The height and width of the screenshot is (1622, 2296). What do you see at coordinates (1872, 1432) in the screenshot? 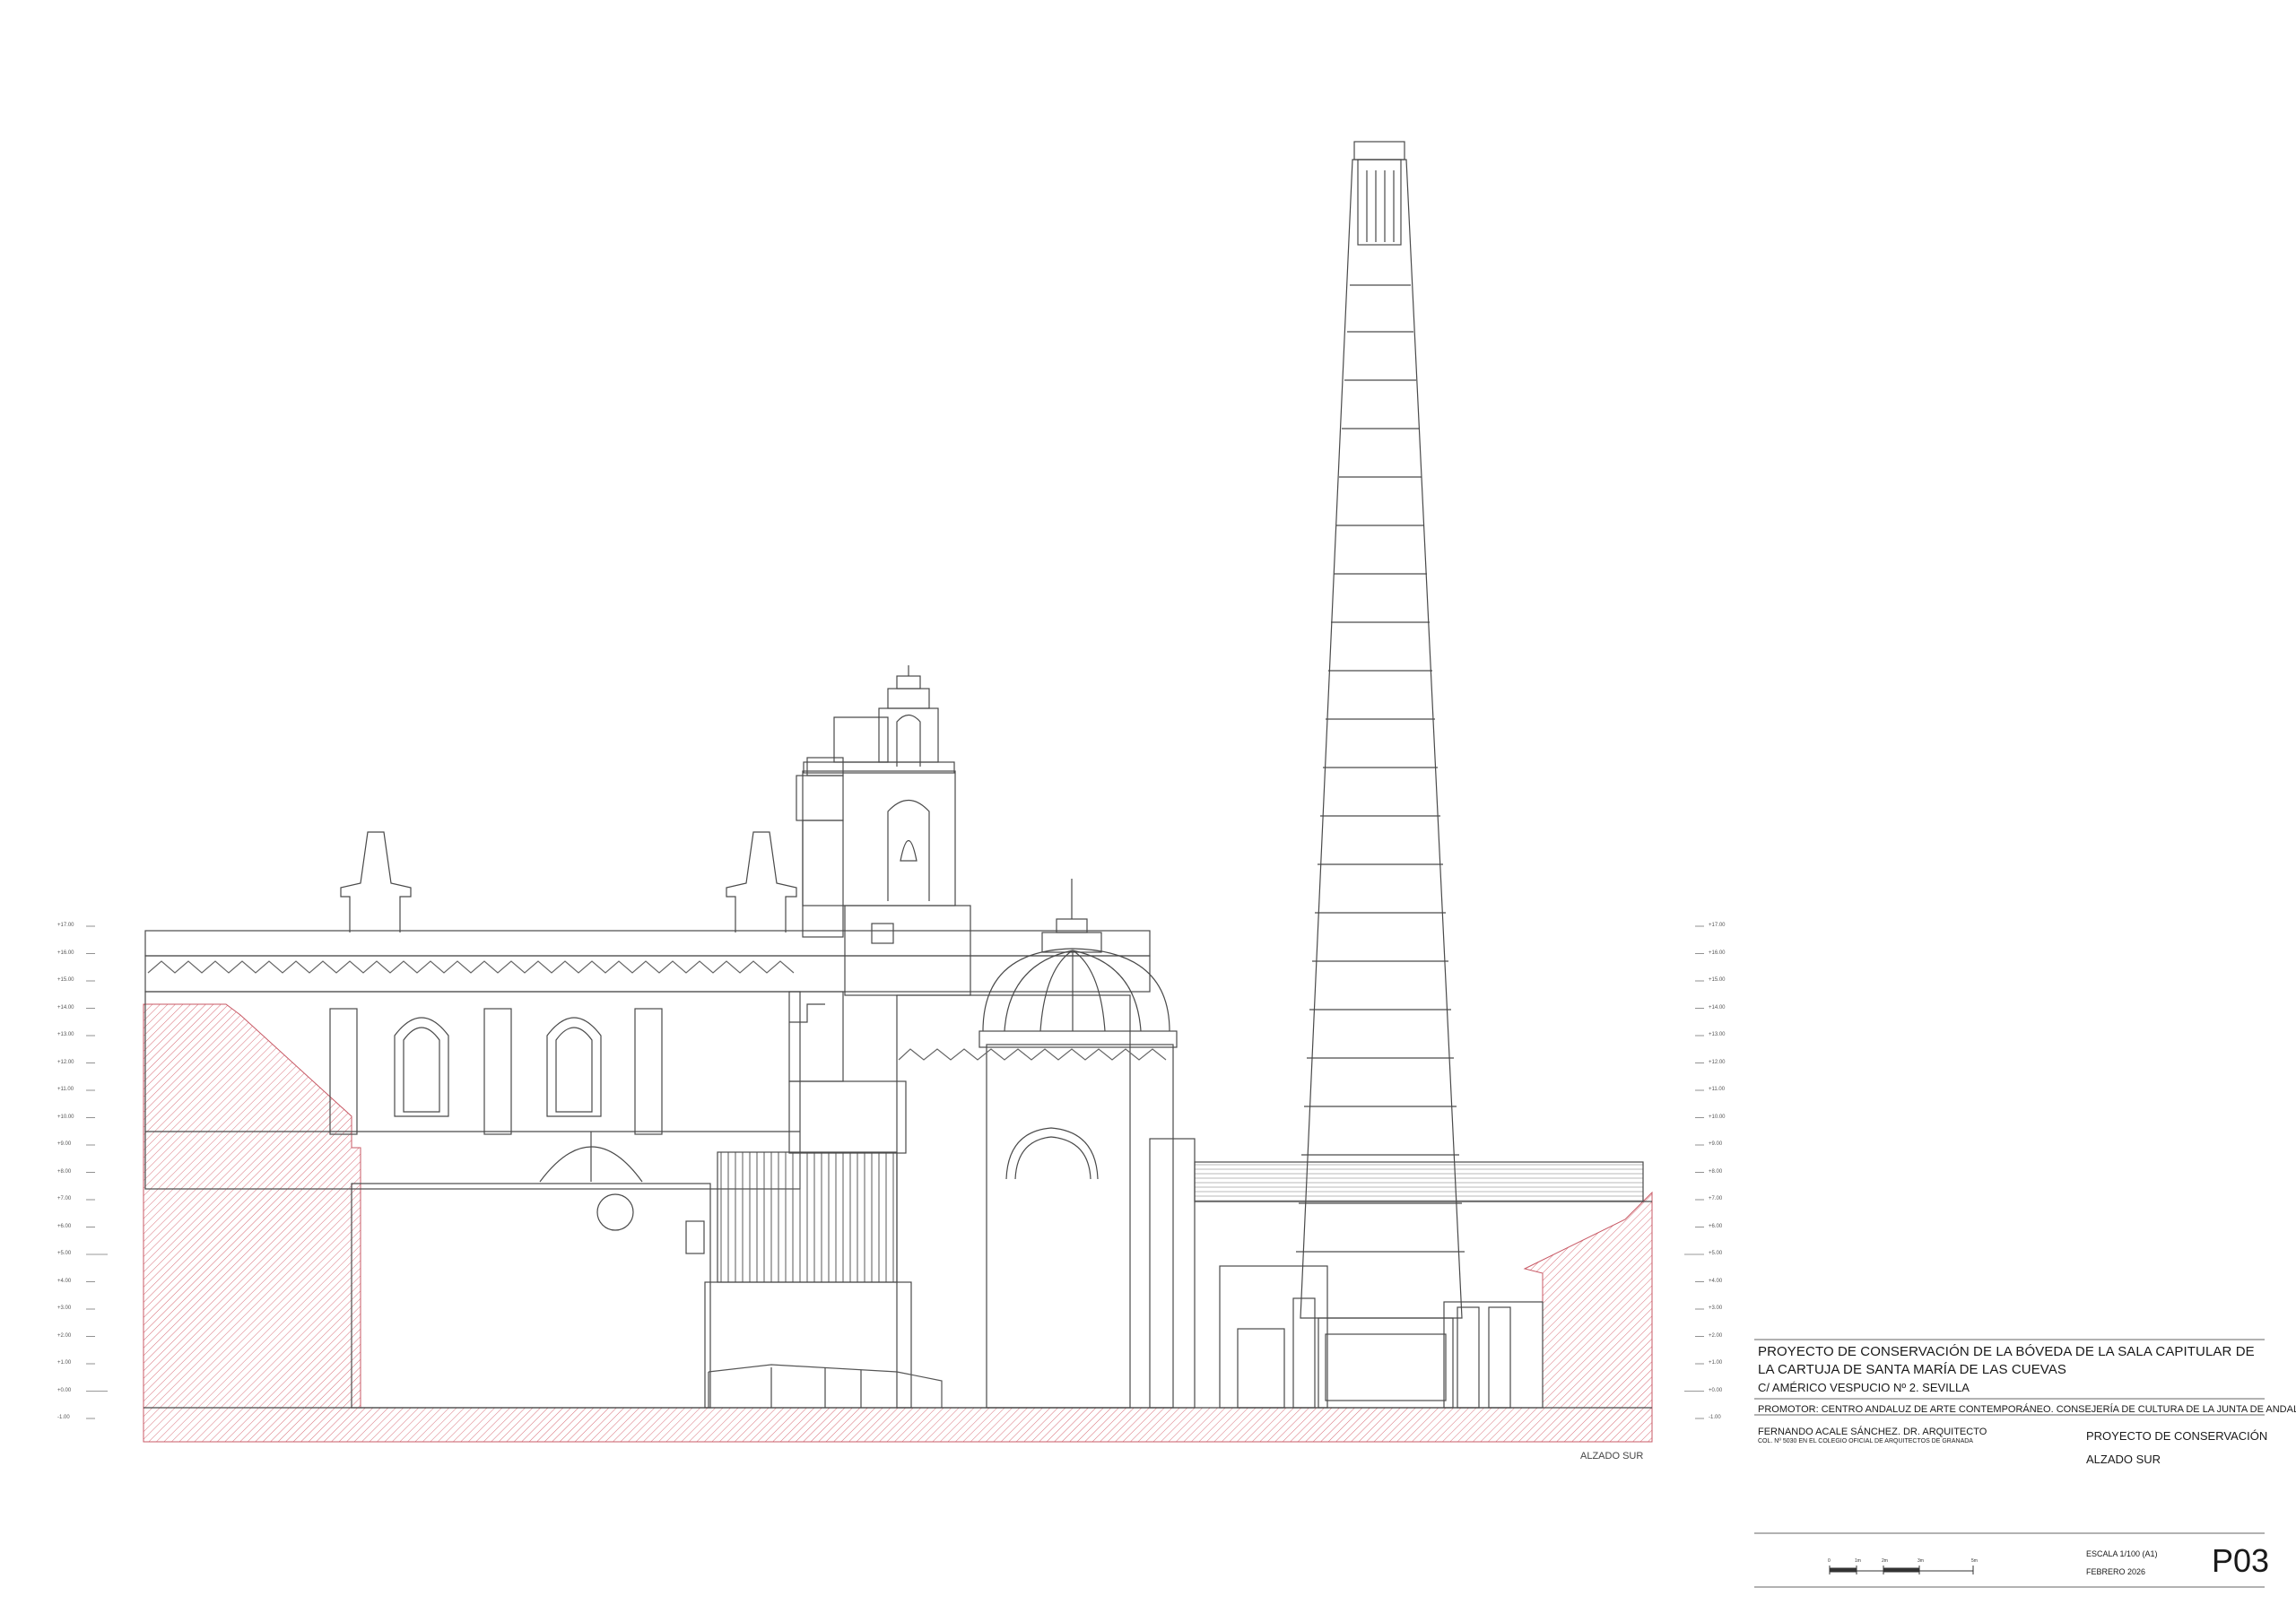
I see `architect-name: FERNANDO ACALE SÁNCHEZ. DR. ARQUITECTO` at bounding box center [1872, 1432].